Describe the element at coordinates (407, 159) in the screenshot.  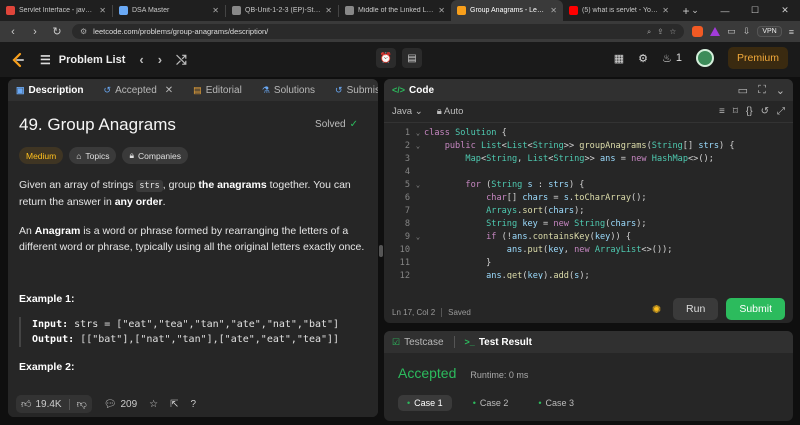
I see `line-number: 3` at that location.